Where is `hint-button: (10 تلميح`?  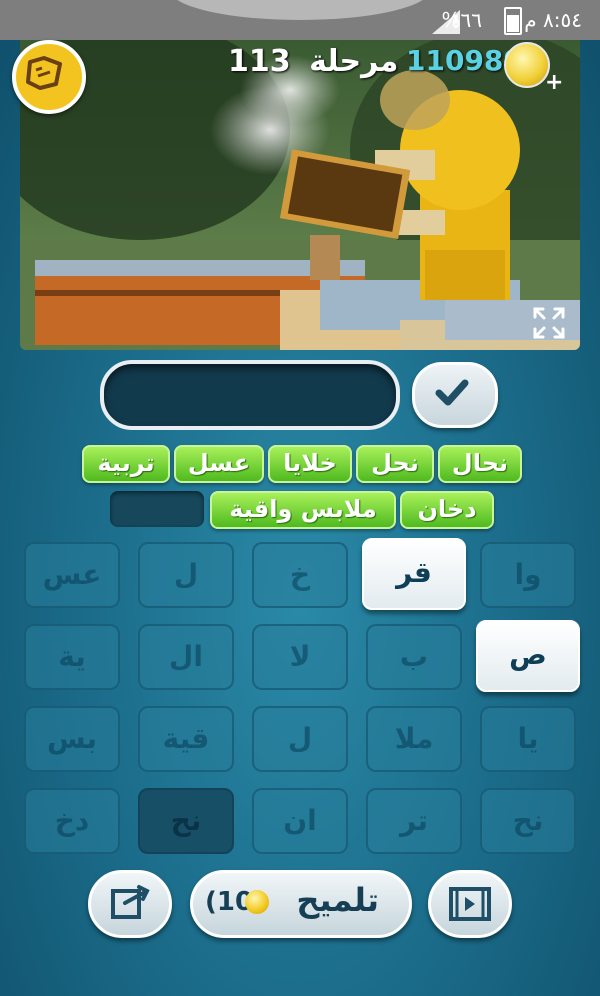
hint-button: (10 تلميح is located at coordinates (301, 904).